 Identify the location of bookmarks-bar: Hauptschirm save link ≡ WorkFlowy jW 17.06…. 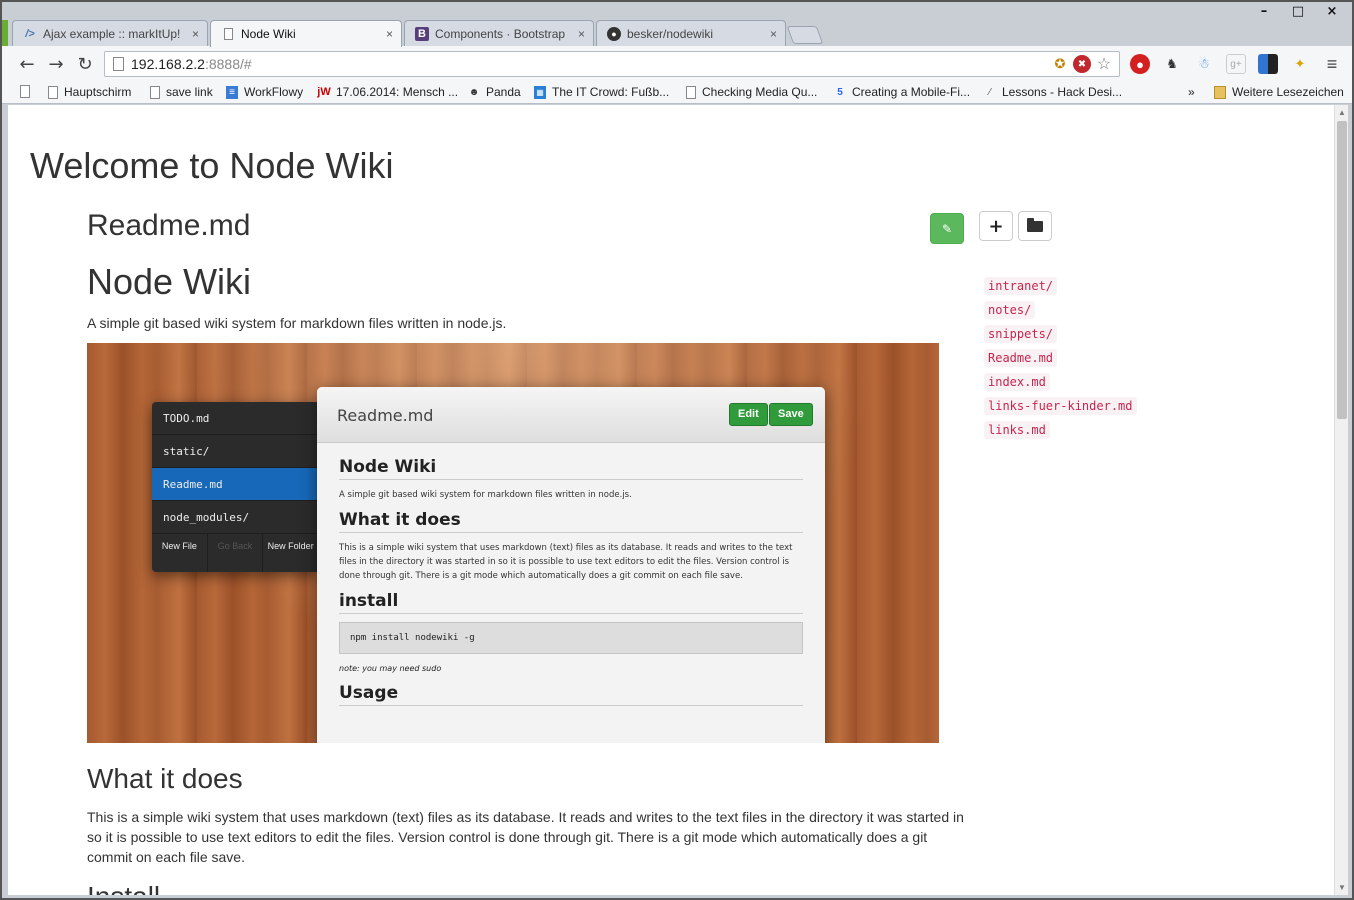
(677, 93).